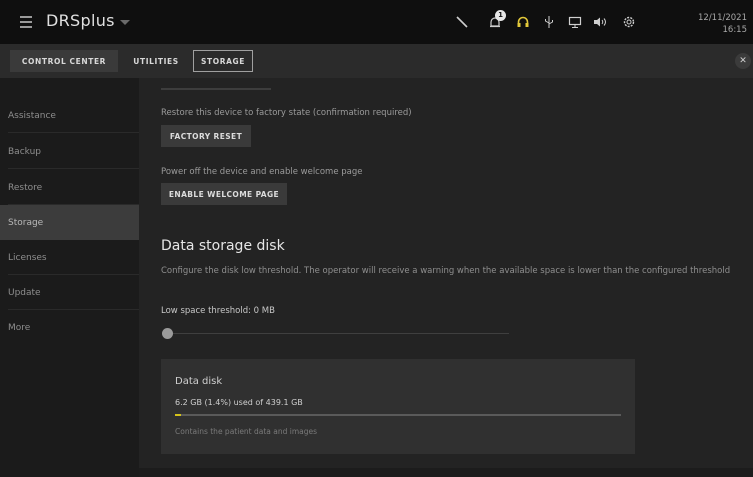 This screenshot has height=477, width=753. Describe the element at coordinates (223, 246) in the screenshot. I see `section-title: Data storage disk` at that location.